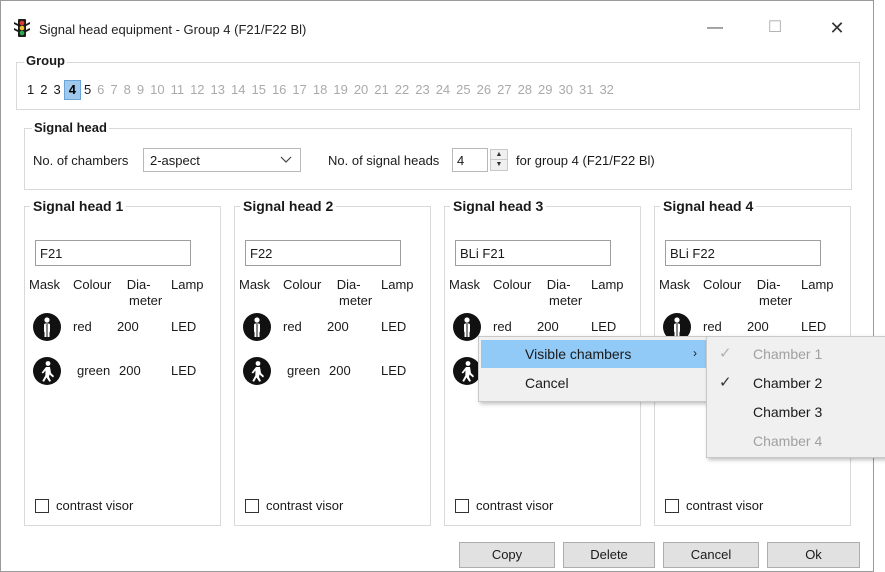 This screenshot has height=572, width=885. Describe the element at coordinates (45, 60) in the screenshot. I see `group-title: Group` at that location.